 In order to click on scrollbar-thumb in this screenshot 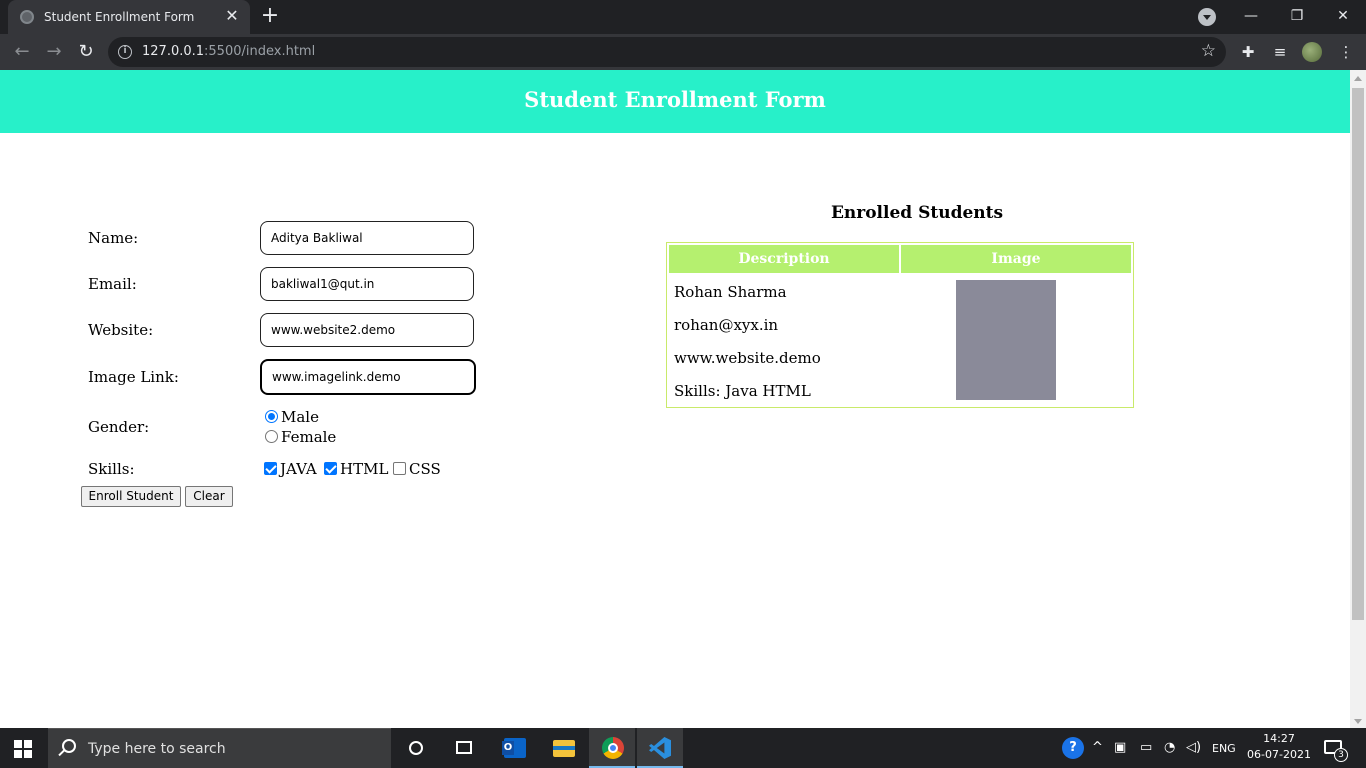, I will do `click(1358, 354)`.